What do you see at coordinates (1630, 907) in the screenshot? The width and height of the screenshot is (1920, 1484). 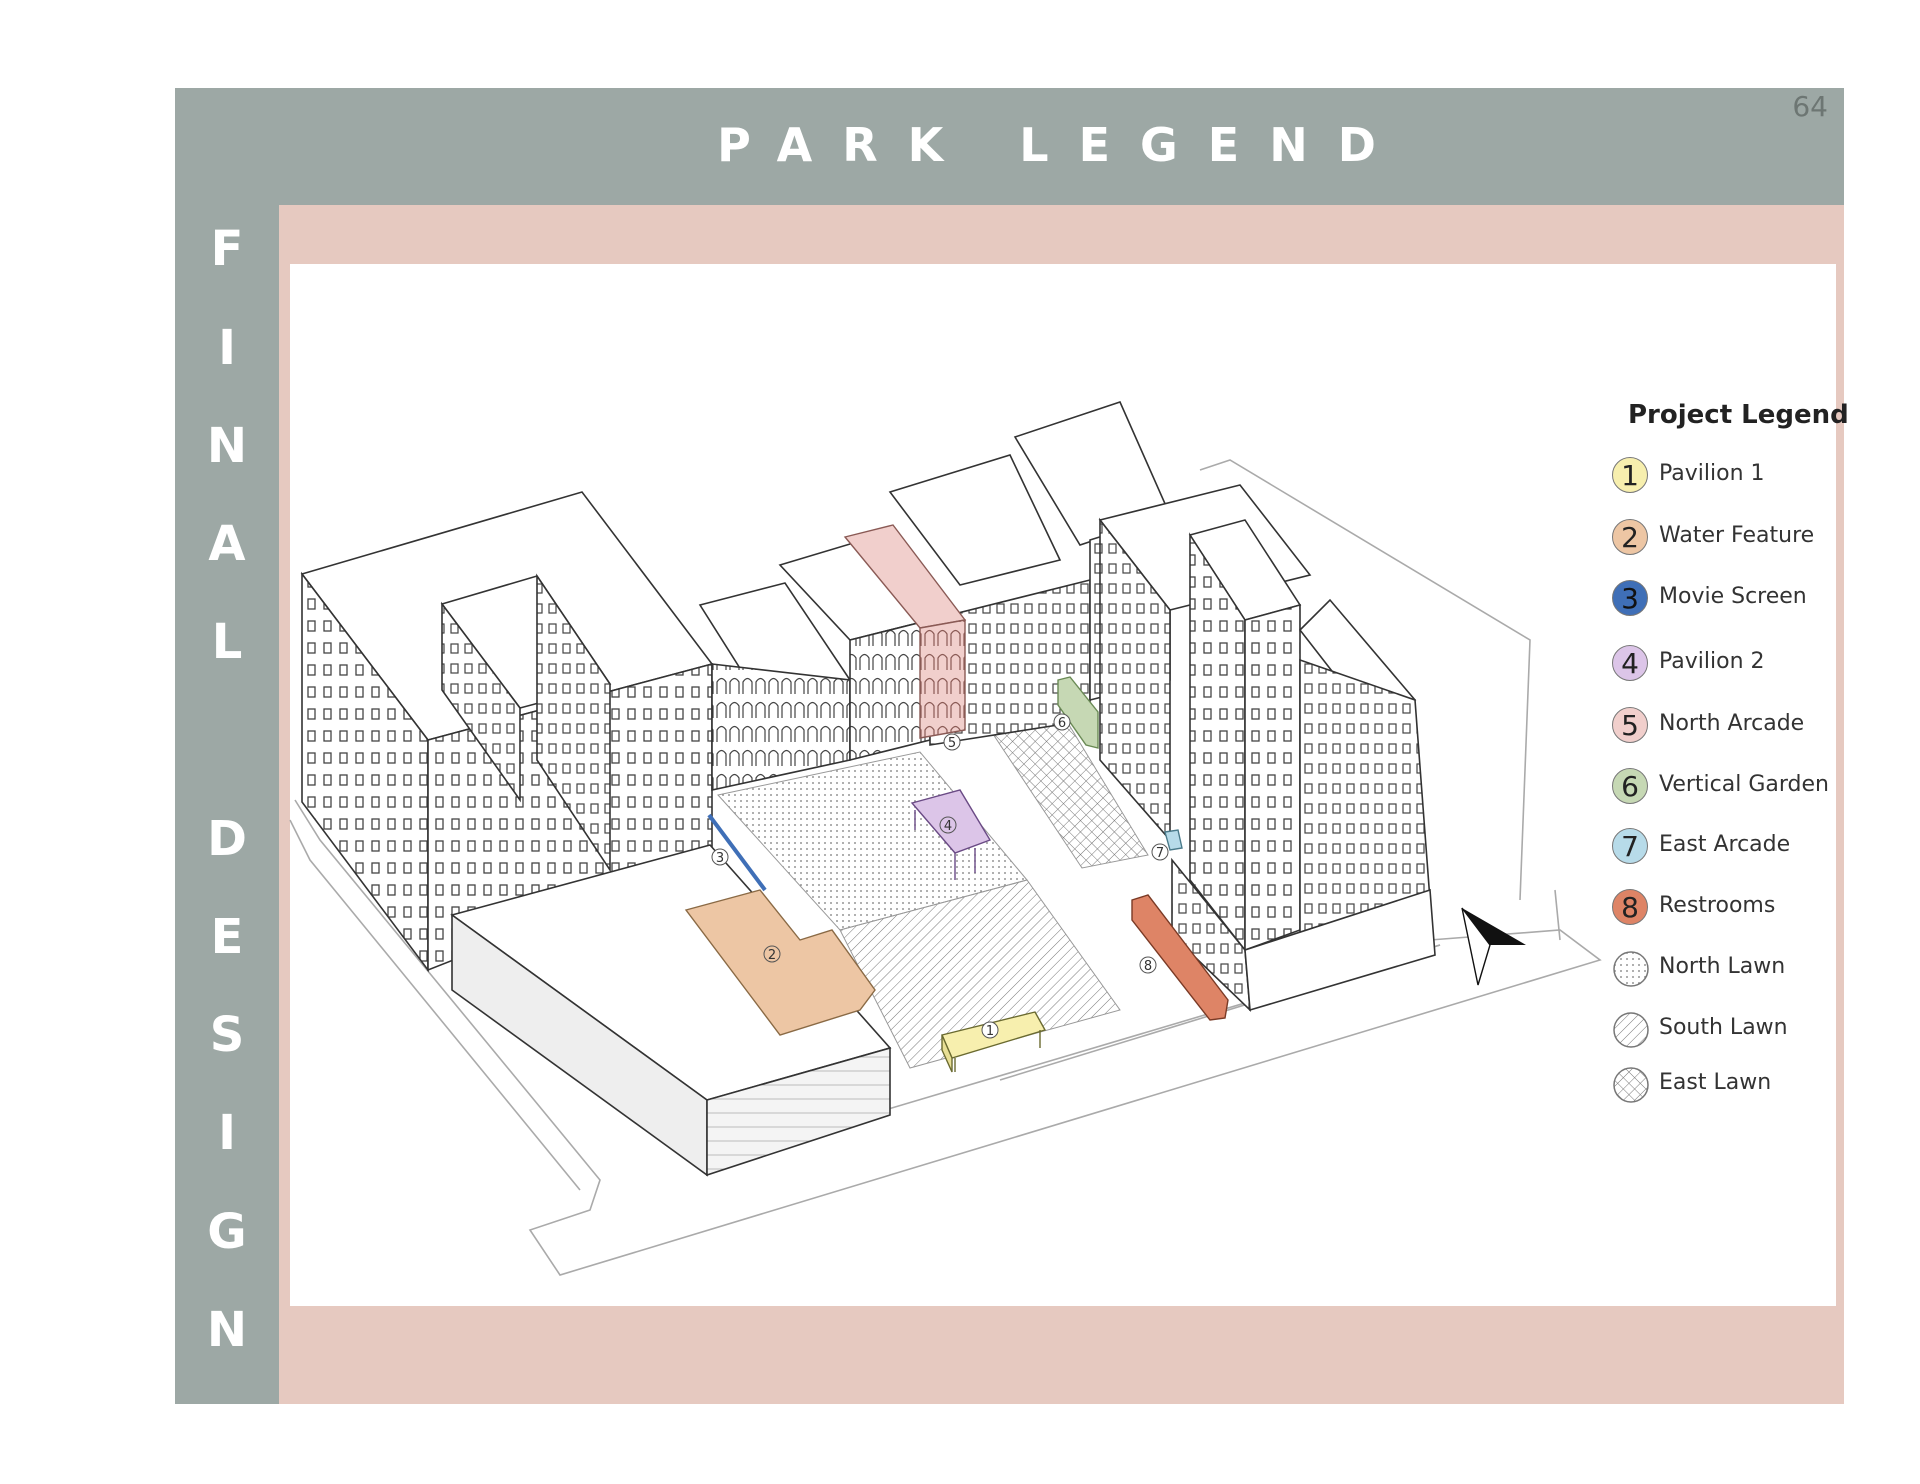 I see `legend-number-badge: 8` at bounding box center [1630, 907].